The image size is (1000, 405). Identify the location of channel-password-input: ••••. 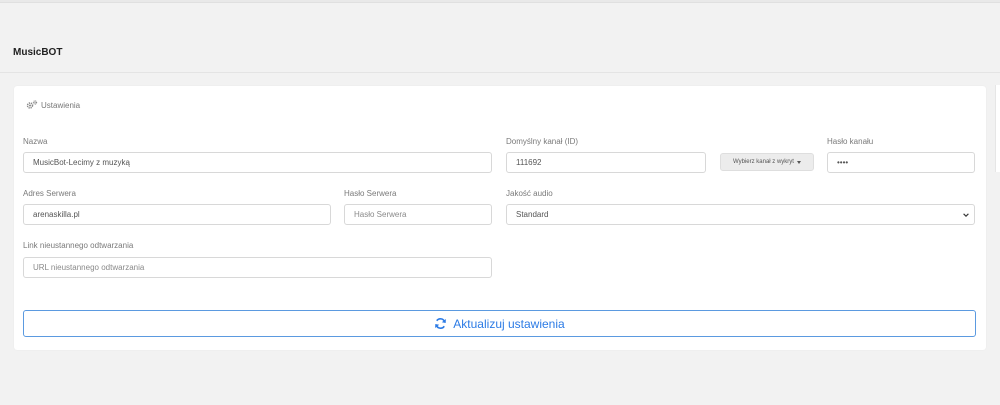
(901, 162).